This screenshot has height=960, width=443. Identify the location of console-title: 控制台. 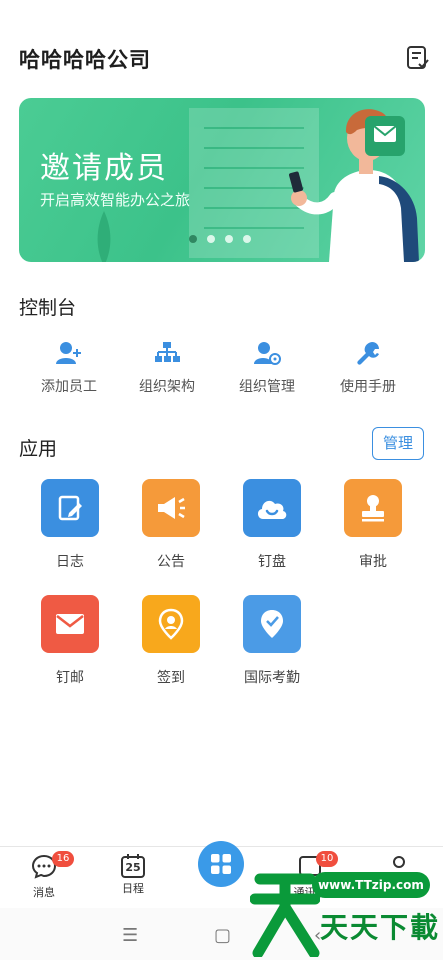
(48, 308).